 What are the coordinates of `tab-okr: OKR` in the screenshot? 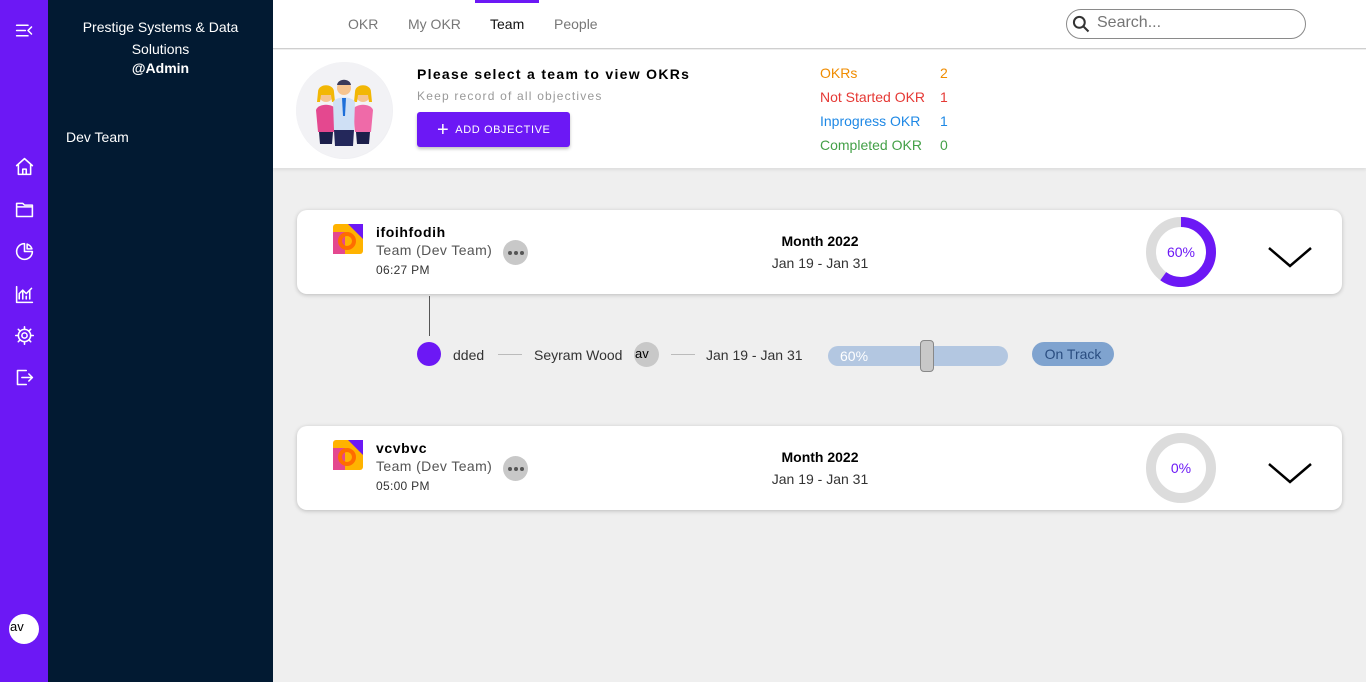 It's located at (363, 24).